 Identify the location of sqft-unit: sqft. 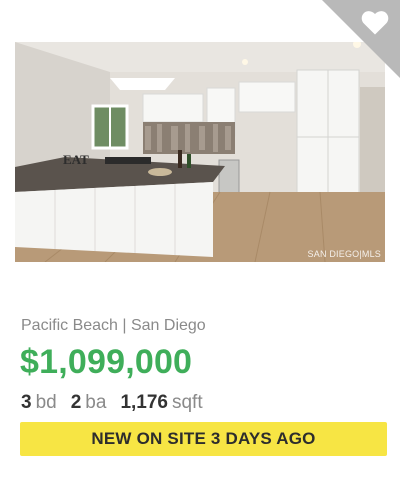
(187, 402).